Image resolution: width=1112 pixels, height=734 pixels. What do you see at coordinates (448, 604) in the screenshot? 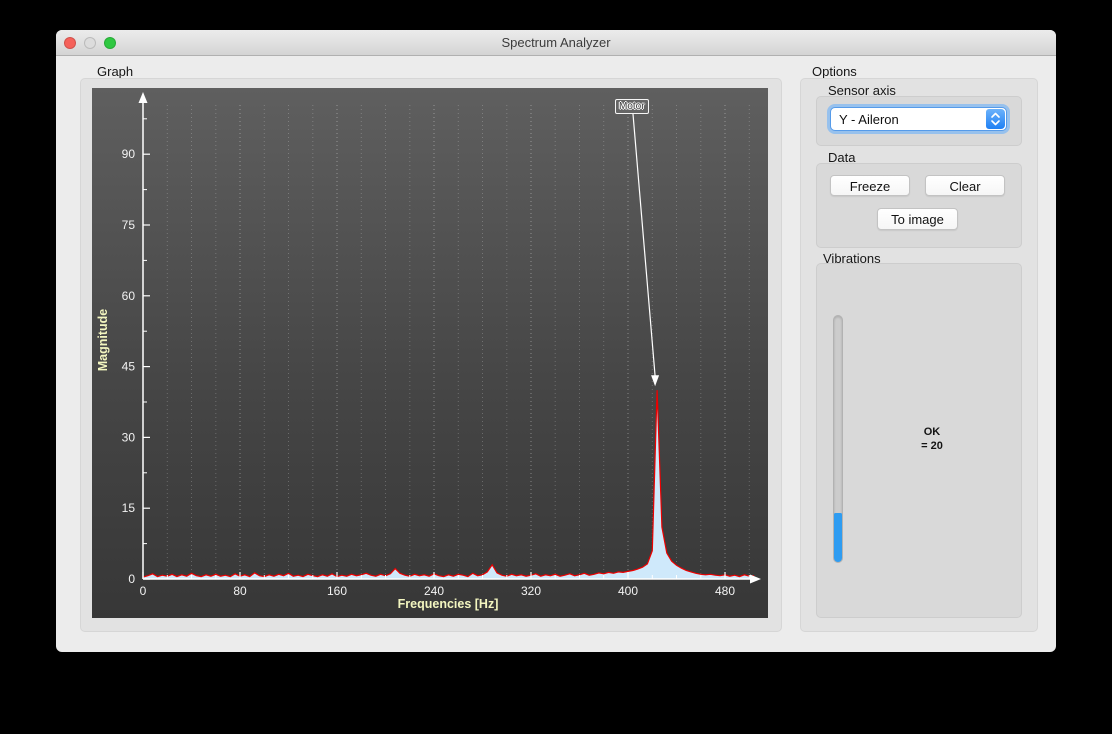
I see `svg-text: Frequencies [Hz]` at bounding box center [448, 604].